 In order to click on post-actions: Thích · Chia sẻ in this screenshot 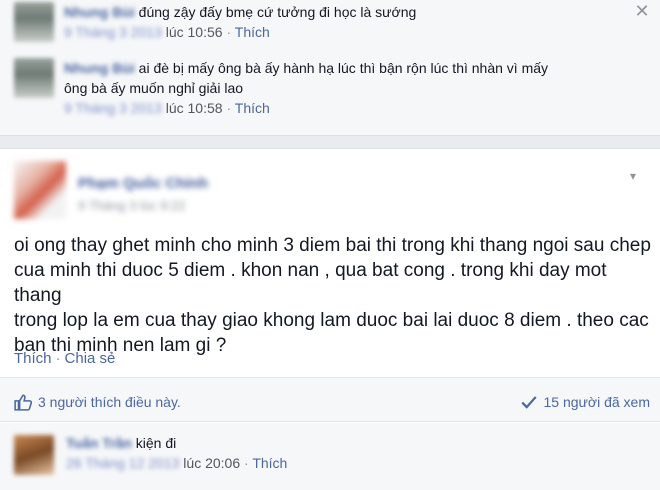, I will do `click(64, 358)`.